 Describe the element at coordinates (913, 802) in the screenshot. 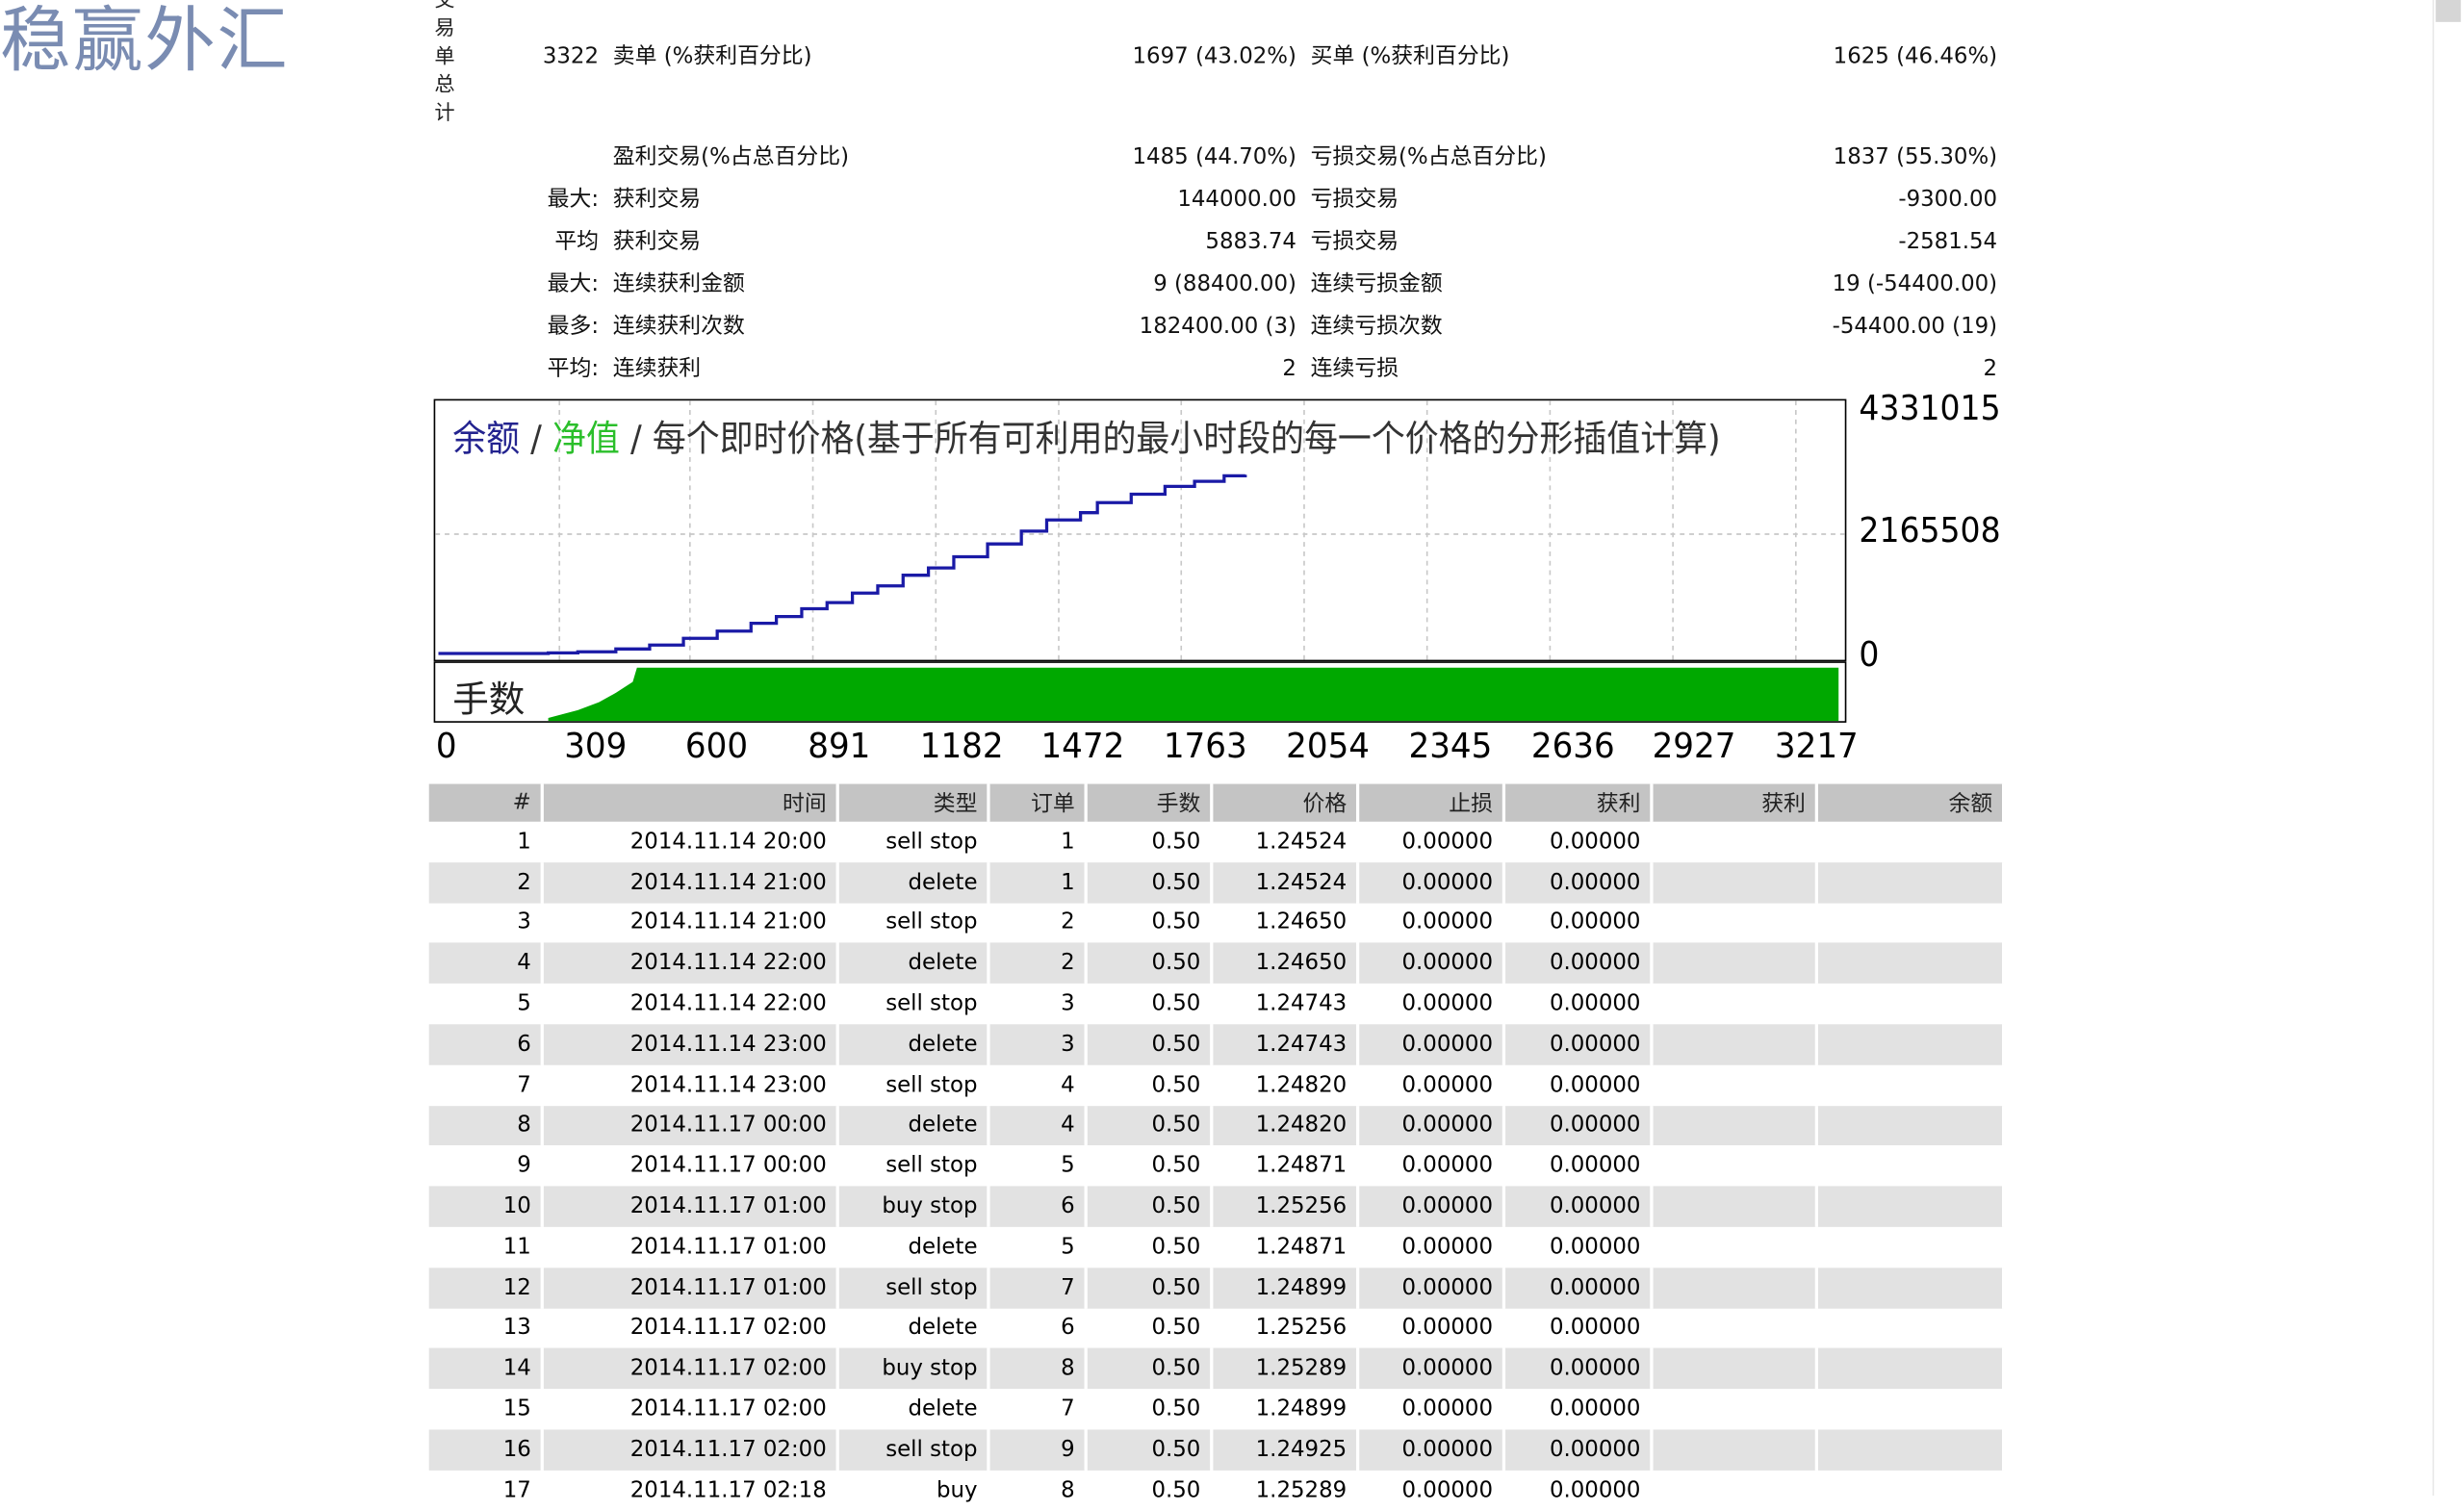

I see `col-header-type: 类型` at that location.